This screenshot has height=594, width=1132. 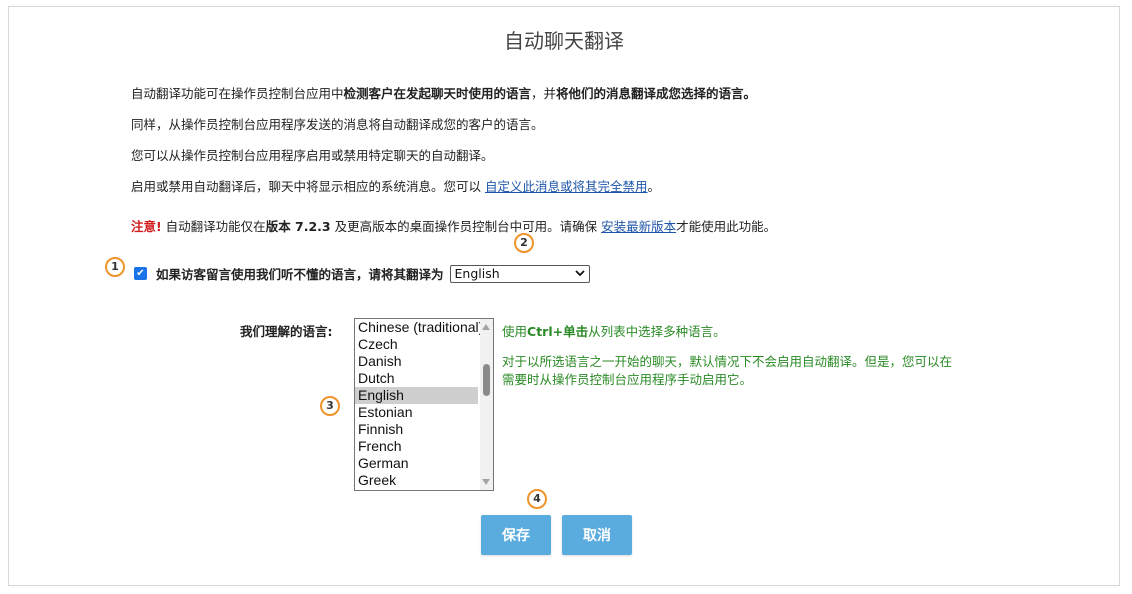 I want to click on language-option: French, so click(x=416, y=446).